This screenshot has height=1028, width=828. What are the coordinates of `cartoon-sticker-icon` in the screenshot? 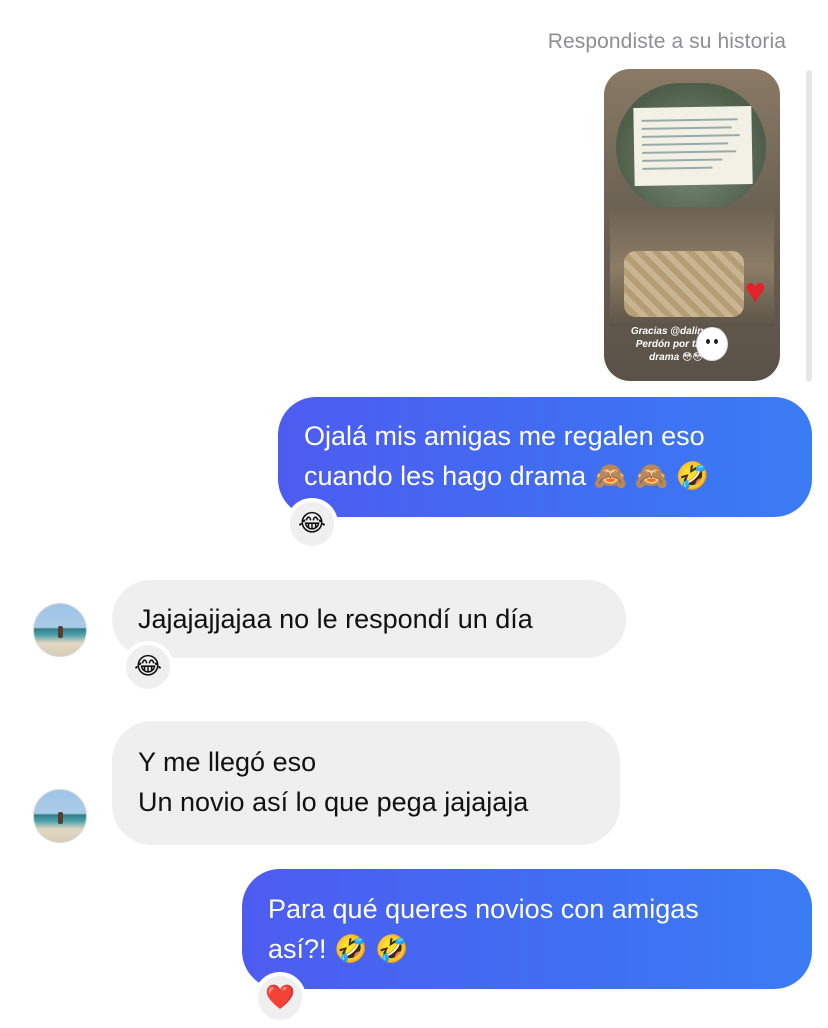 It's located at (712, 344).